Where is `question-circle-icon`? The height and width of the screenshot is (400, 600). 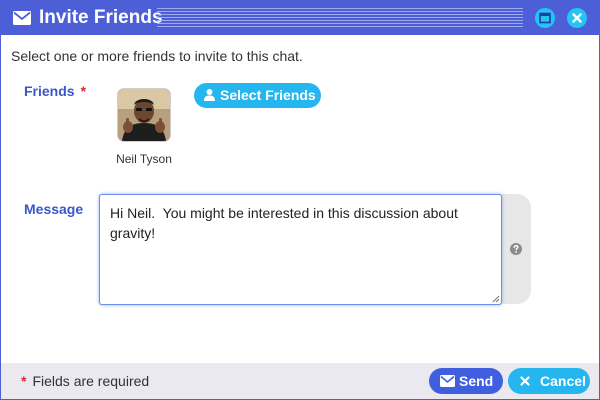 question-circle-icon is located at coordinates (516, 249).